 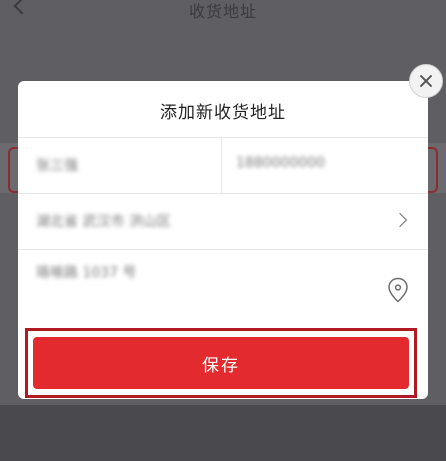 I want to click on background-footer, so click(x=223, y=433).